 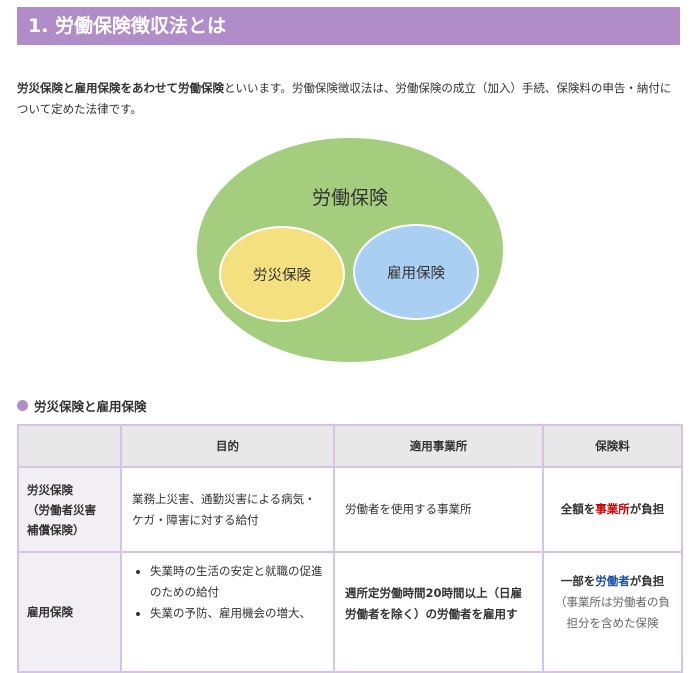 What do you see at coordinates (350, 198) in the screenshot?
I see `outer-label: 労働保険` at bounding box center [350, 198].